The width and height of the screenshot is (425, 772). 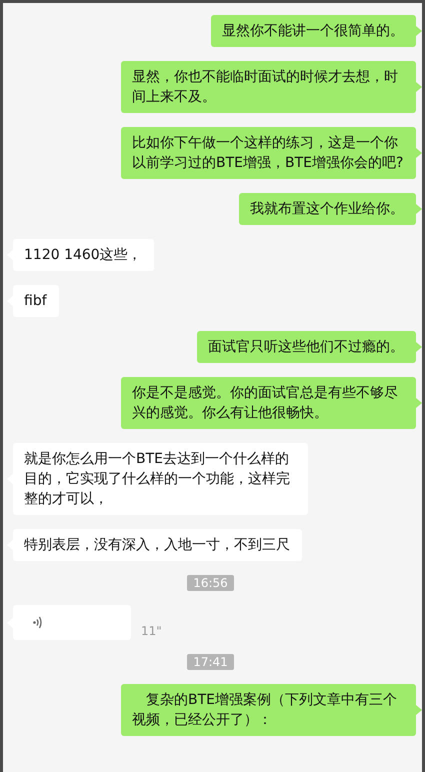 What do you see at coordinates (83, 255) in the screenshot?
I see `received-message: 1120 1460这些，` at bounding box center [83, 255].